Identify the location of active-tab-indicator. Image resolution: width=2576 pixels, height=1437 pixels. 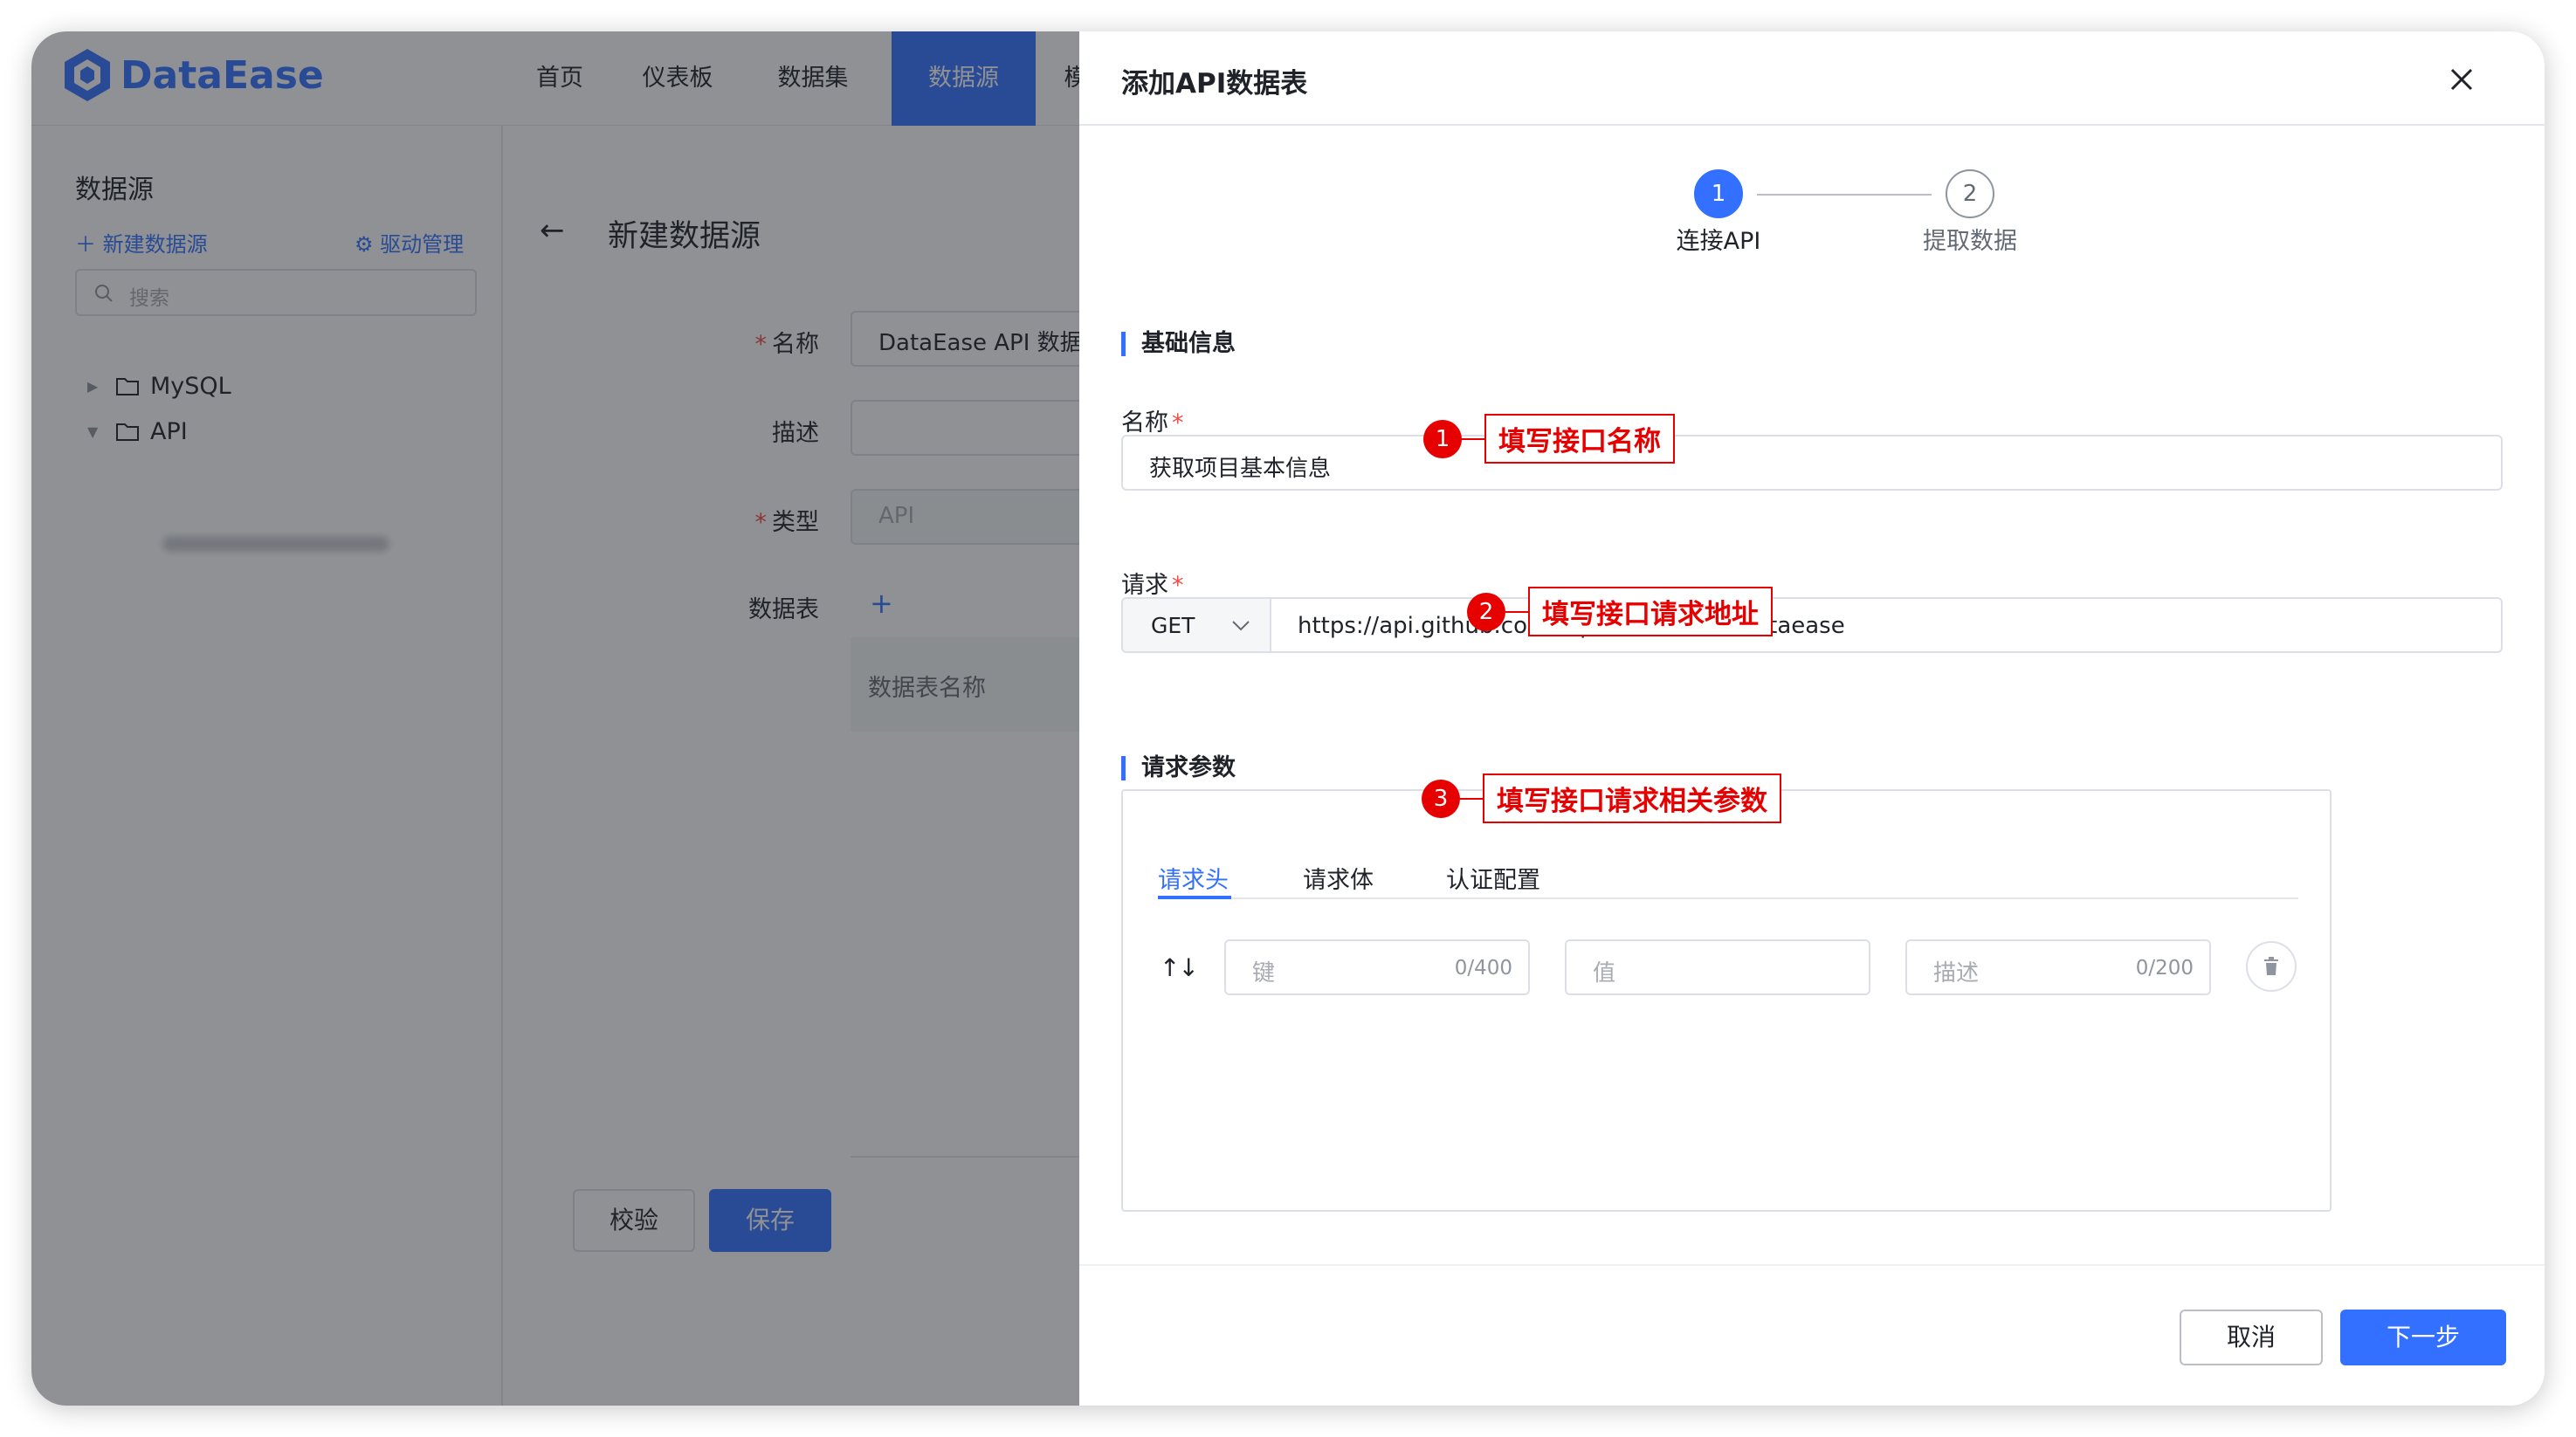
(1194, 897).